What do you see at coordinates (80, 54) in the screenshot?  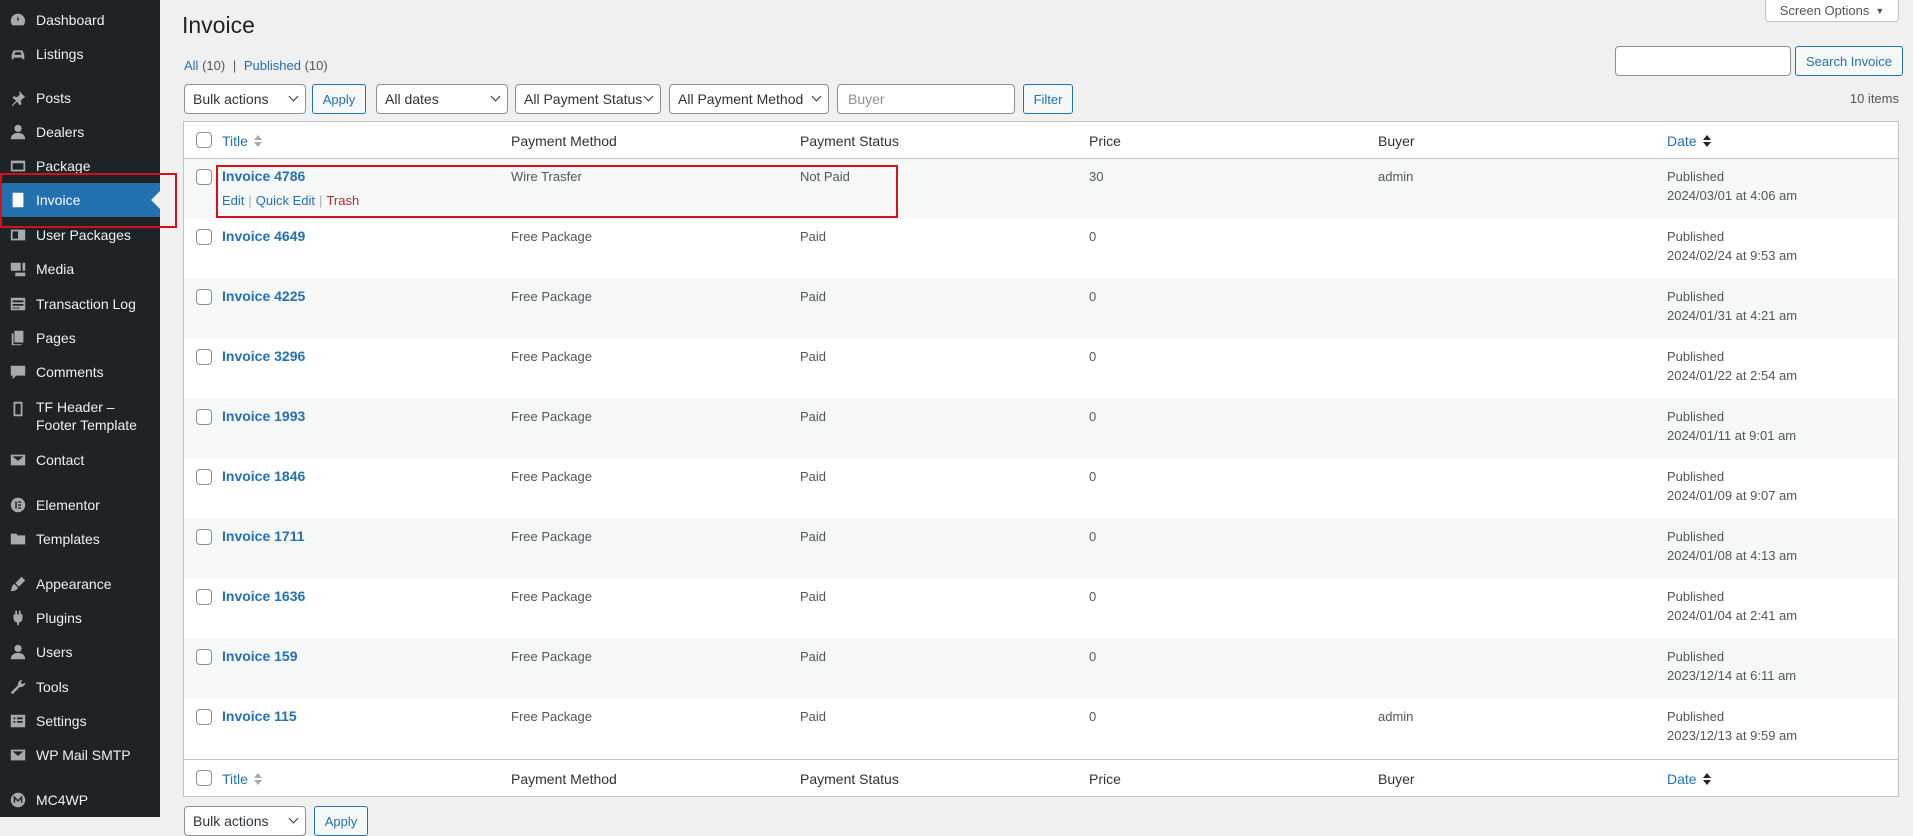 I see `sidebar-item-listings: Listings` at bounding box center [80, 54].